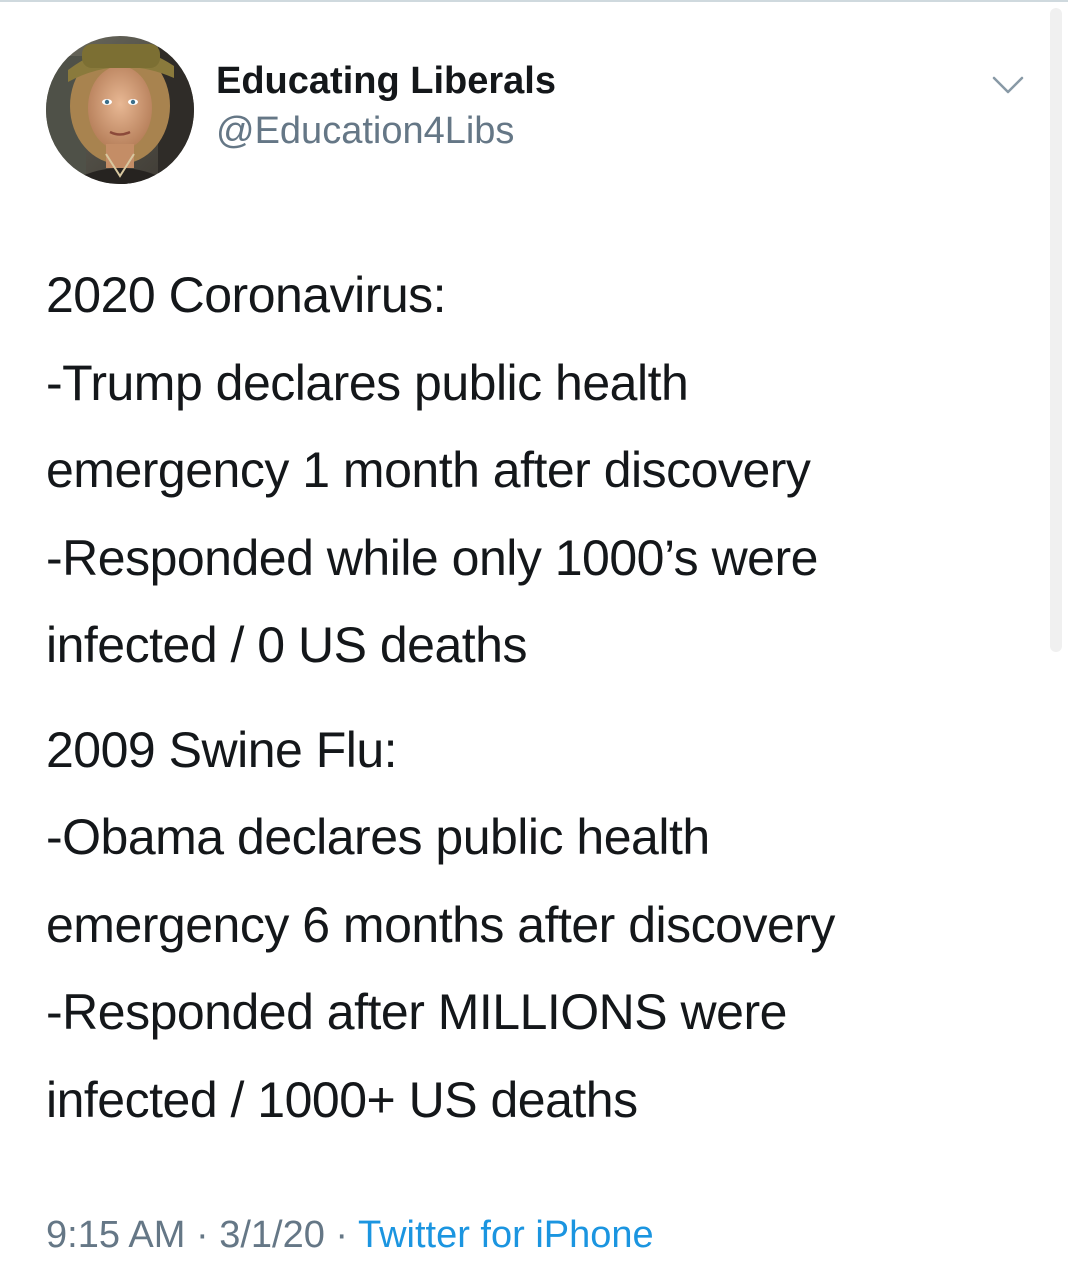  I want to click on tweet-line: -Responded while only 1000’s were, so click(432, 557).